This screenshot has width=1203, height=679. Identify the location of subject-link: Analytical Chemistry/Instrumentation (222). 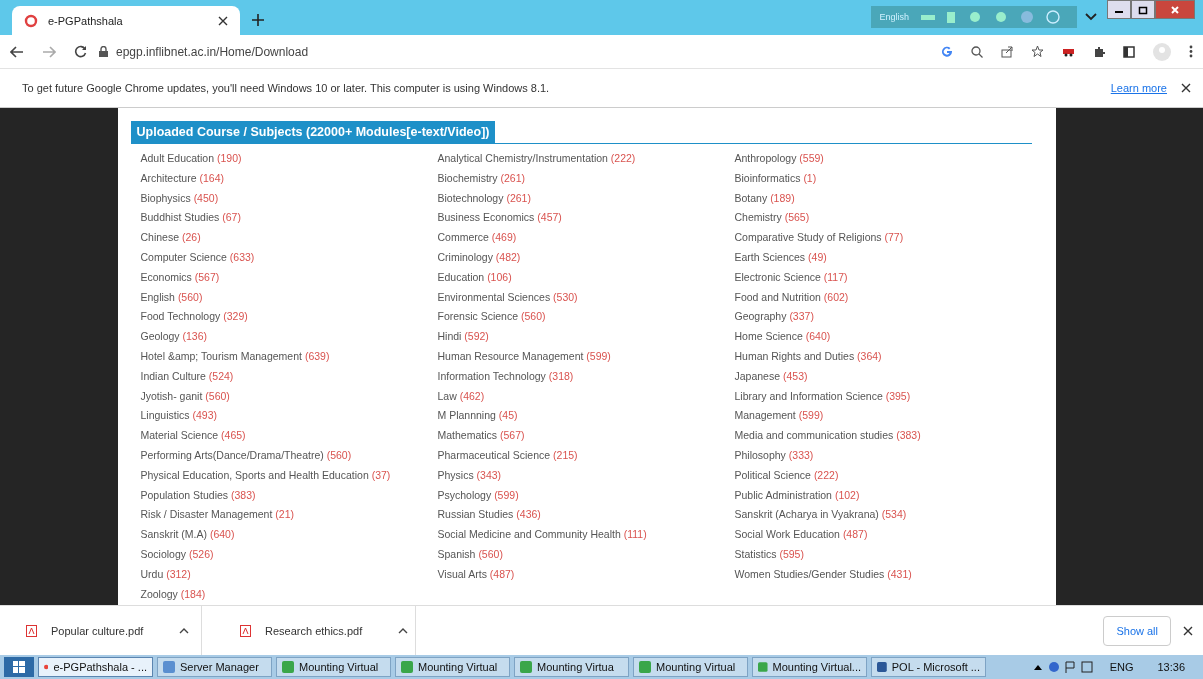
(536, 159).